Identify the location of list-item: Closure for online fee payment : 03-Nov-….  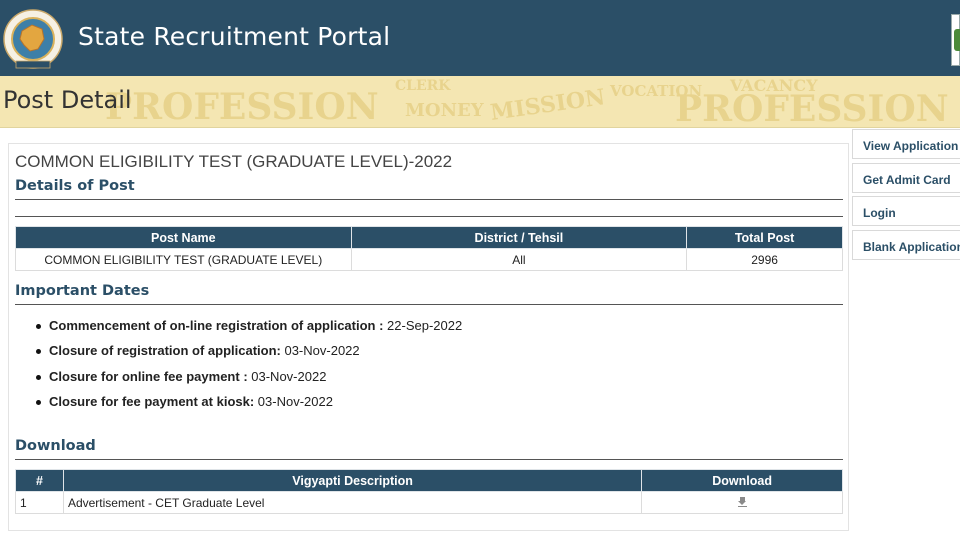
(248, 381).